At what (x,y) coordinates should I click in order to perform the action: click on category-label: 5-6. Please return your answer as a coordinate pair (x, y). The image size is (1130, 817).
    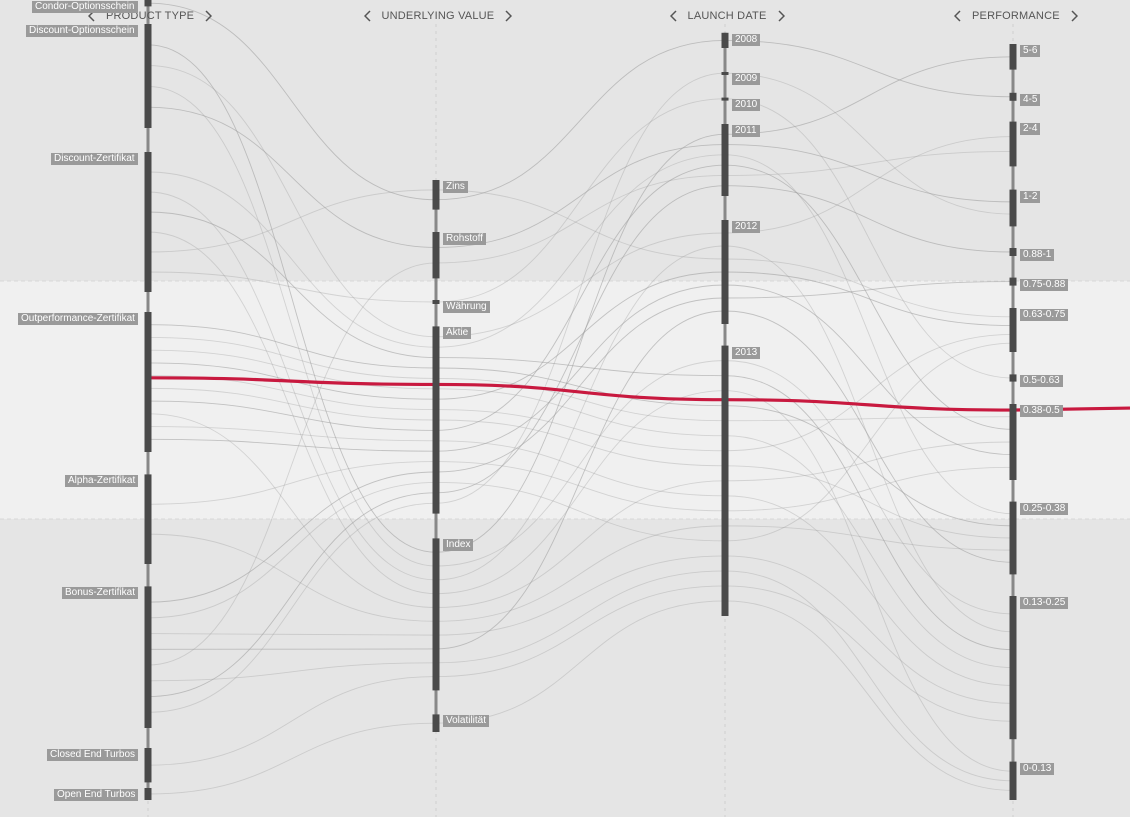
    Looking at the image, I should click on (1030, 51).